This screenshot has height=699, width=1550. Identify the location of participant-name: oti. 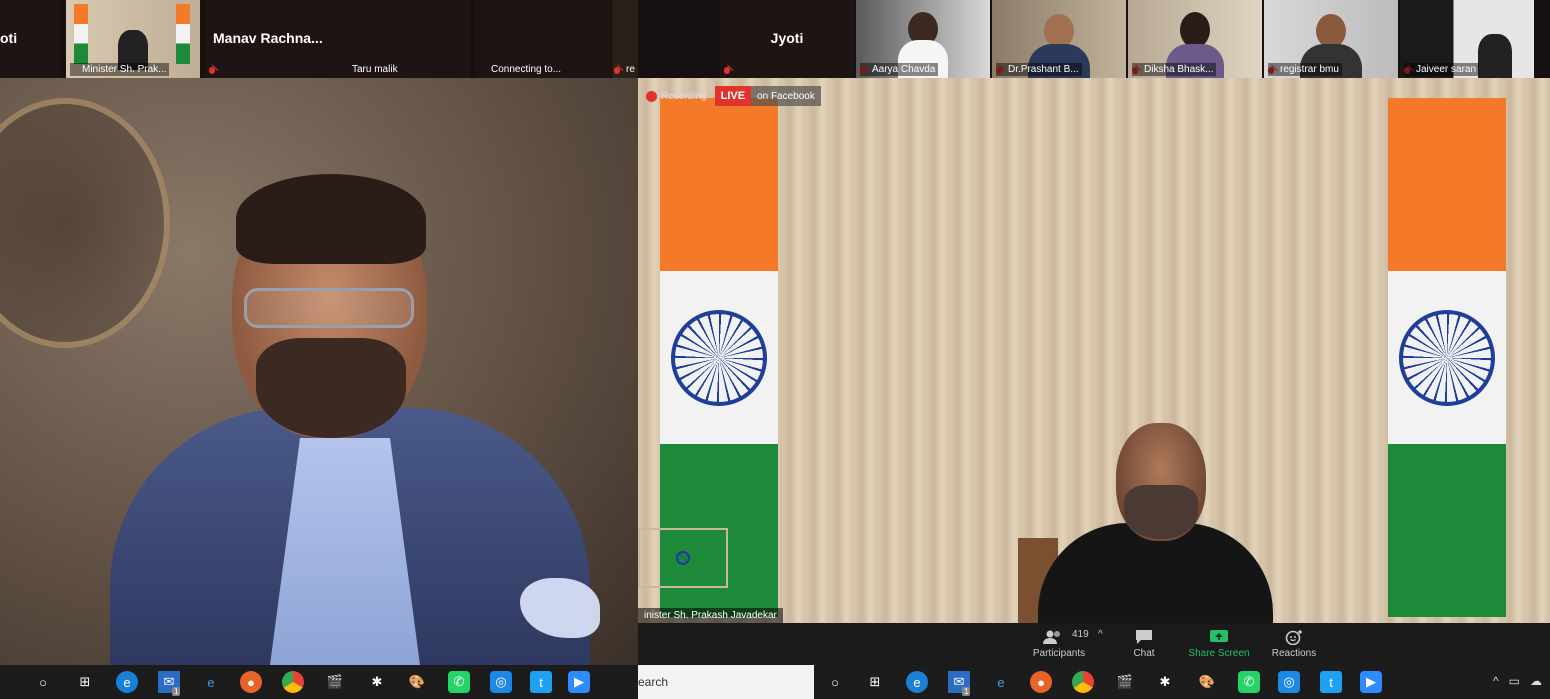
(9, 38).